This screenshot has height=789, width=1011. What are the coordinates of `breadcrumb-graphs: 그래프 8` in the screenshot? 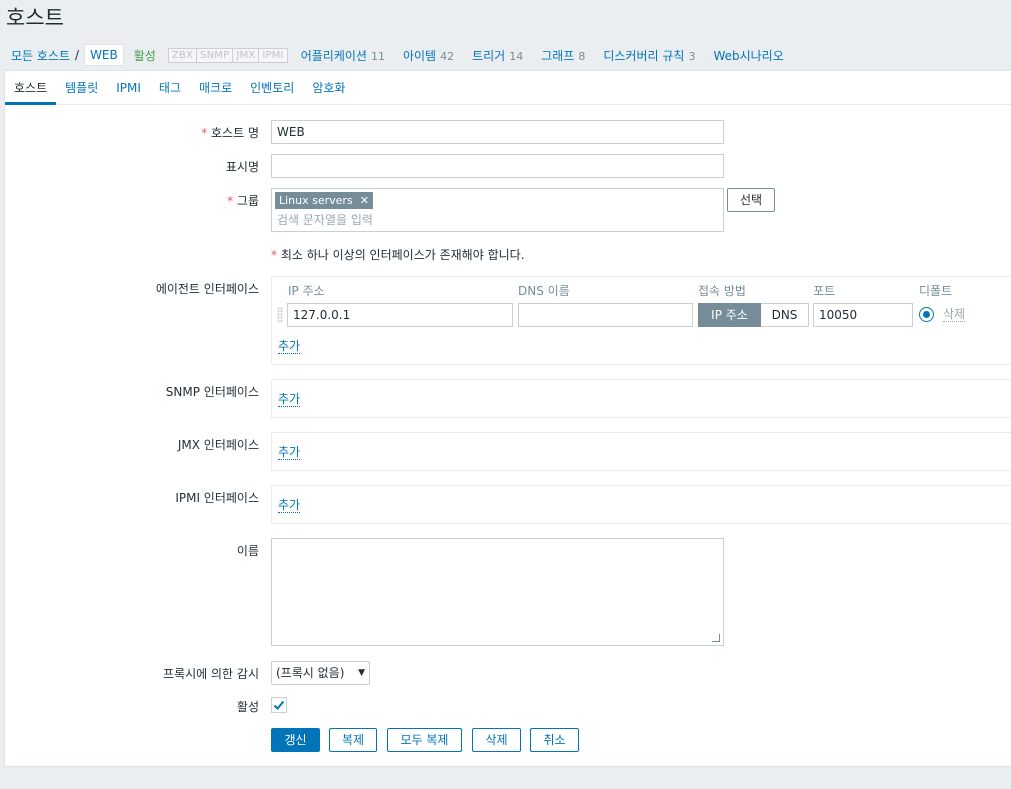 It's located at (563, 55).